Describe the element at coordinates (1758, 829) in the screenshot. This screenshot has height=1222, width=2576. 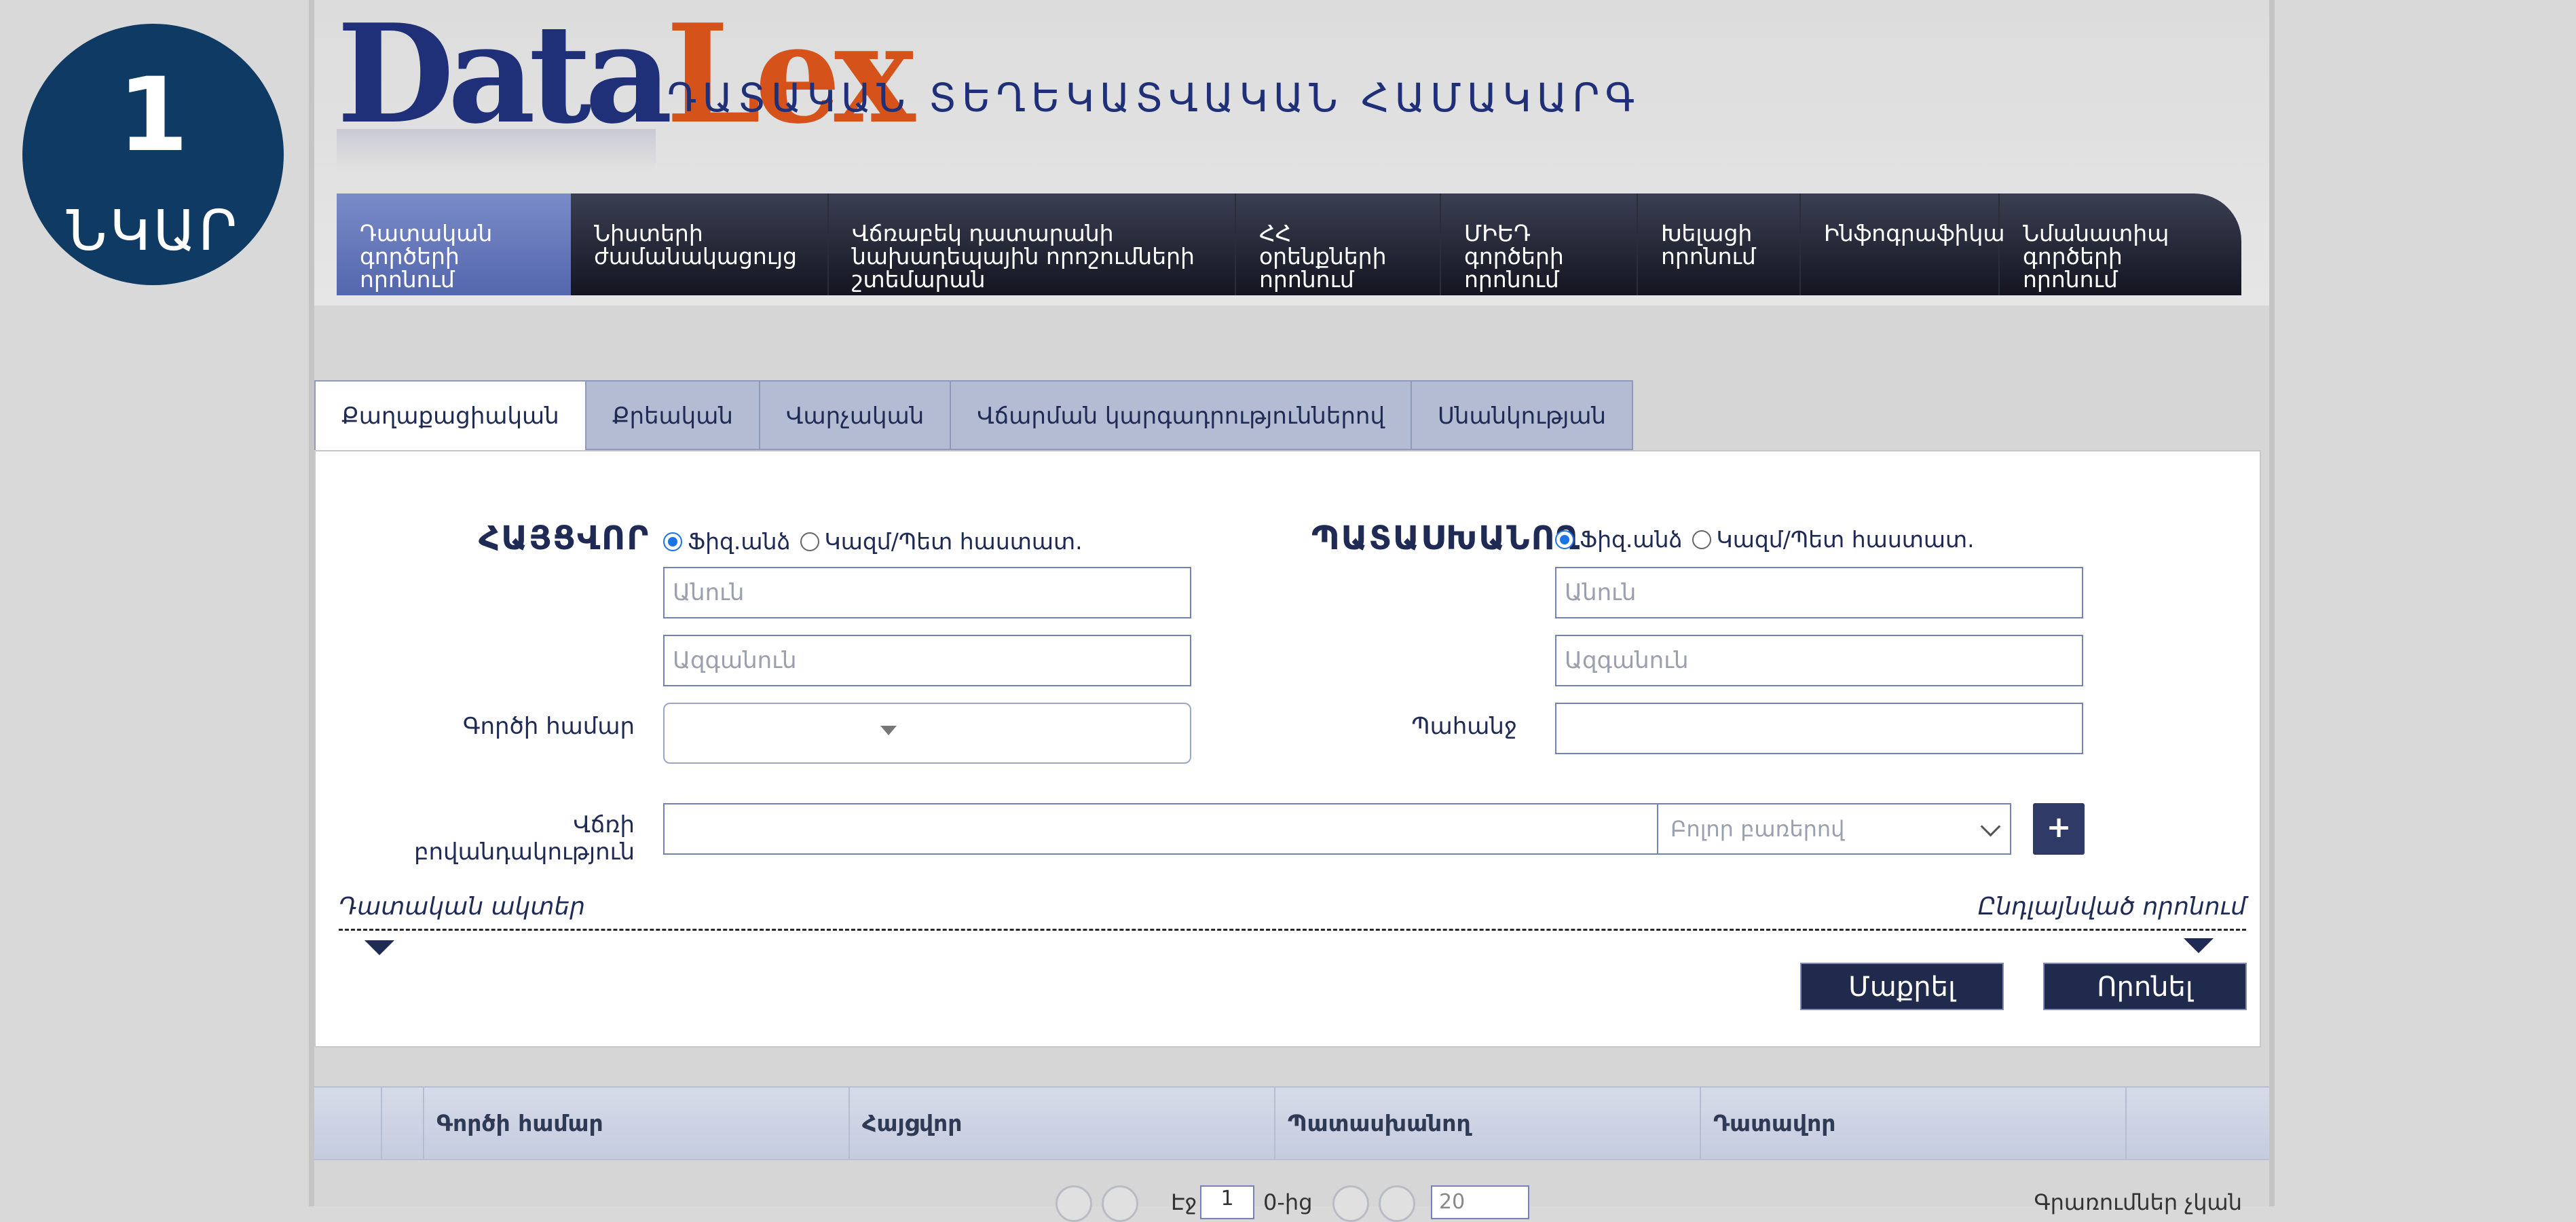
I see `search-mode-value: Բոլոր բառերով` at that location.